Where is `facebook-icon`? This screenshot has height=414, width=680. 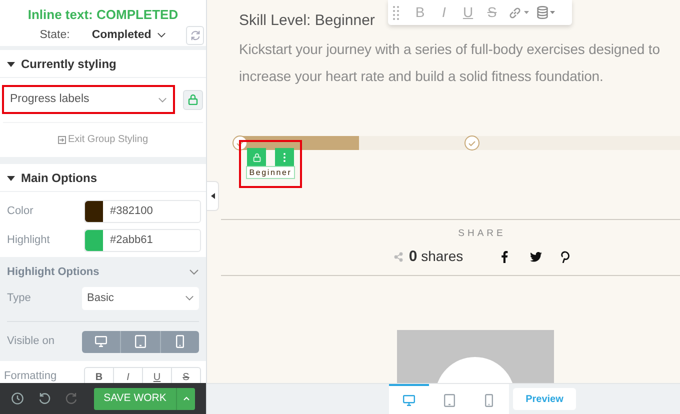
facebook-icon is located at coordinates (504, 257).